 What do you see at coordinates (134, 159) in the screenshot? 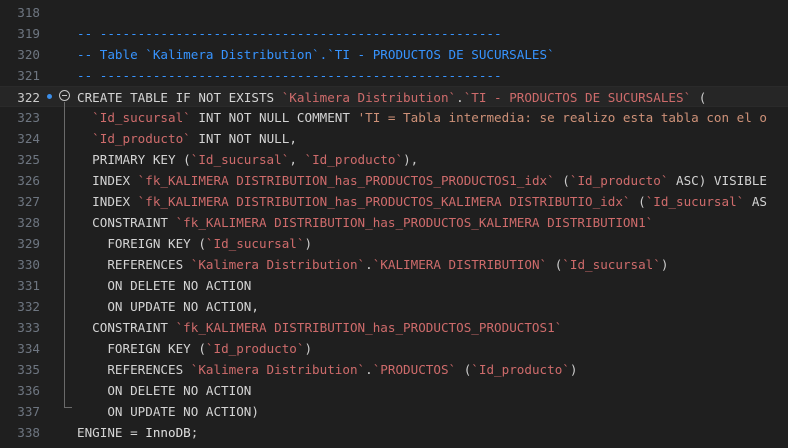
I see `code-token-keyword: PRIMARY KEY (` at bounding box center [134, 159].